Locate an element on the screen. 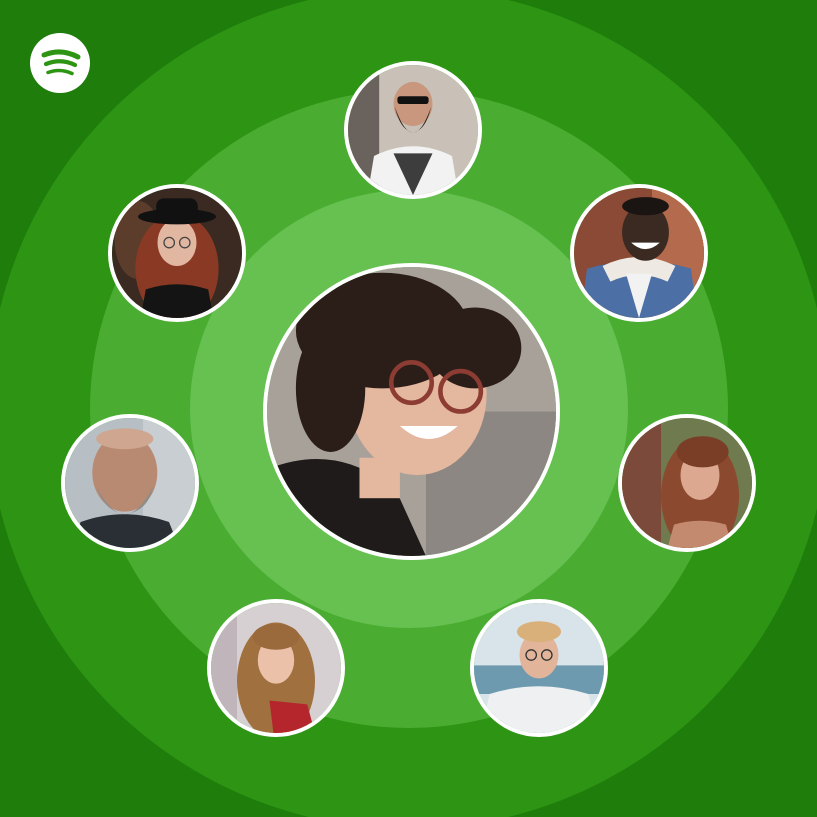  spotify-logo-icon is located at coordinates (60, 63).